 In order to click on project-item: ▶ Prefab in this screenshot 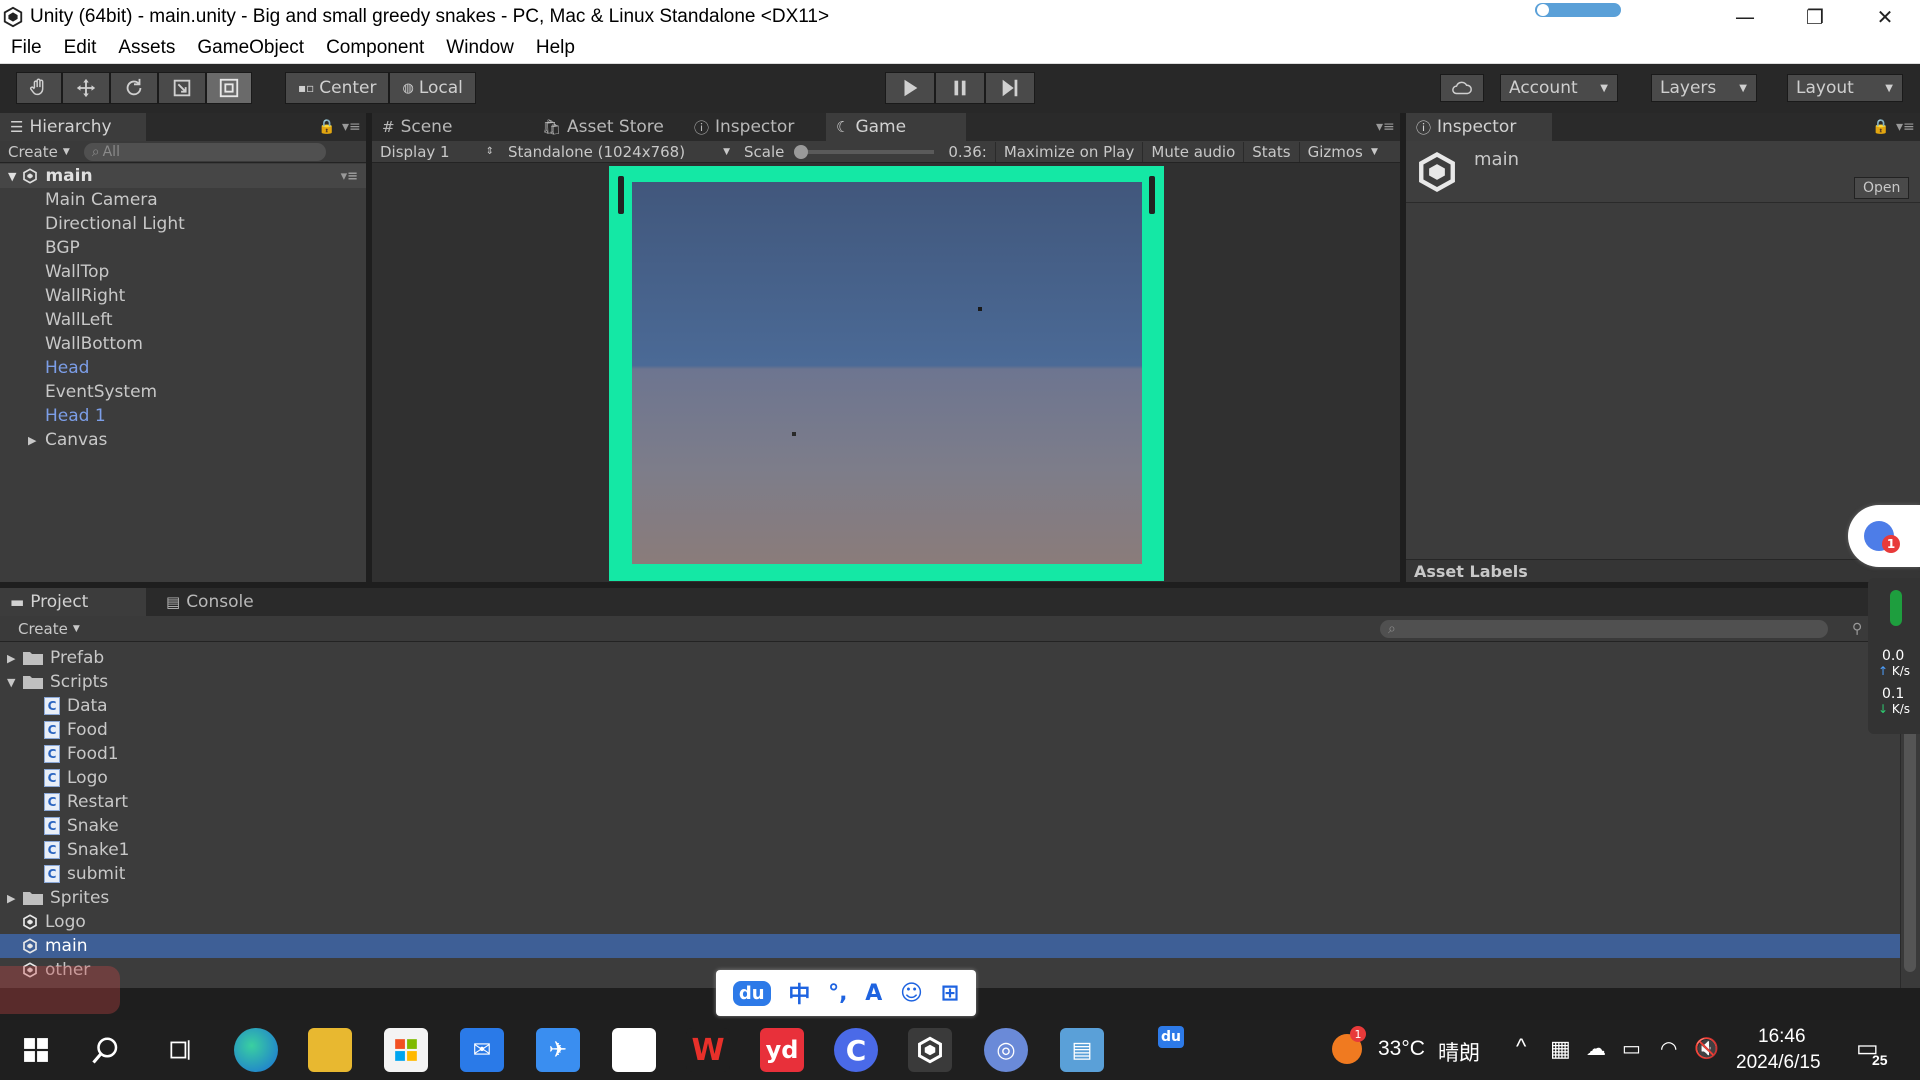, I will do `click(950, 658)`.